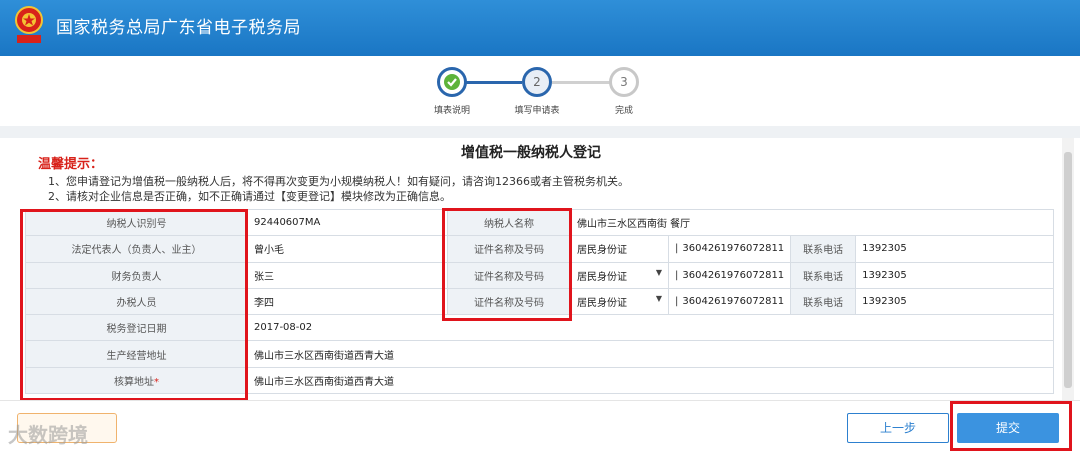 This screenshot has height=453, width=1080. I want to click on business-address-value: 佛山市三水区西南街道西青大道, so click(650, 354).